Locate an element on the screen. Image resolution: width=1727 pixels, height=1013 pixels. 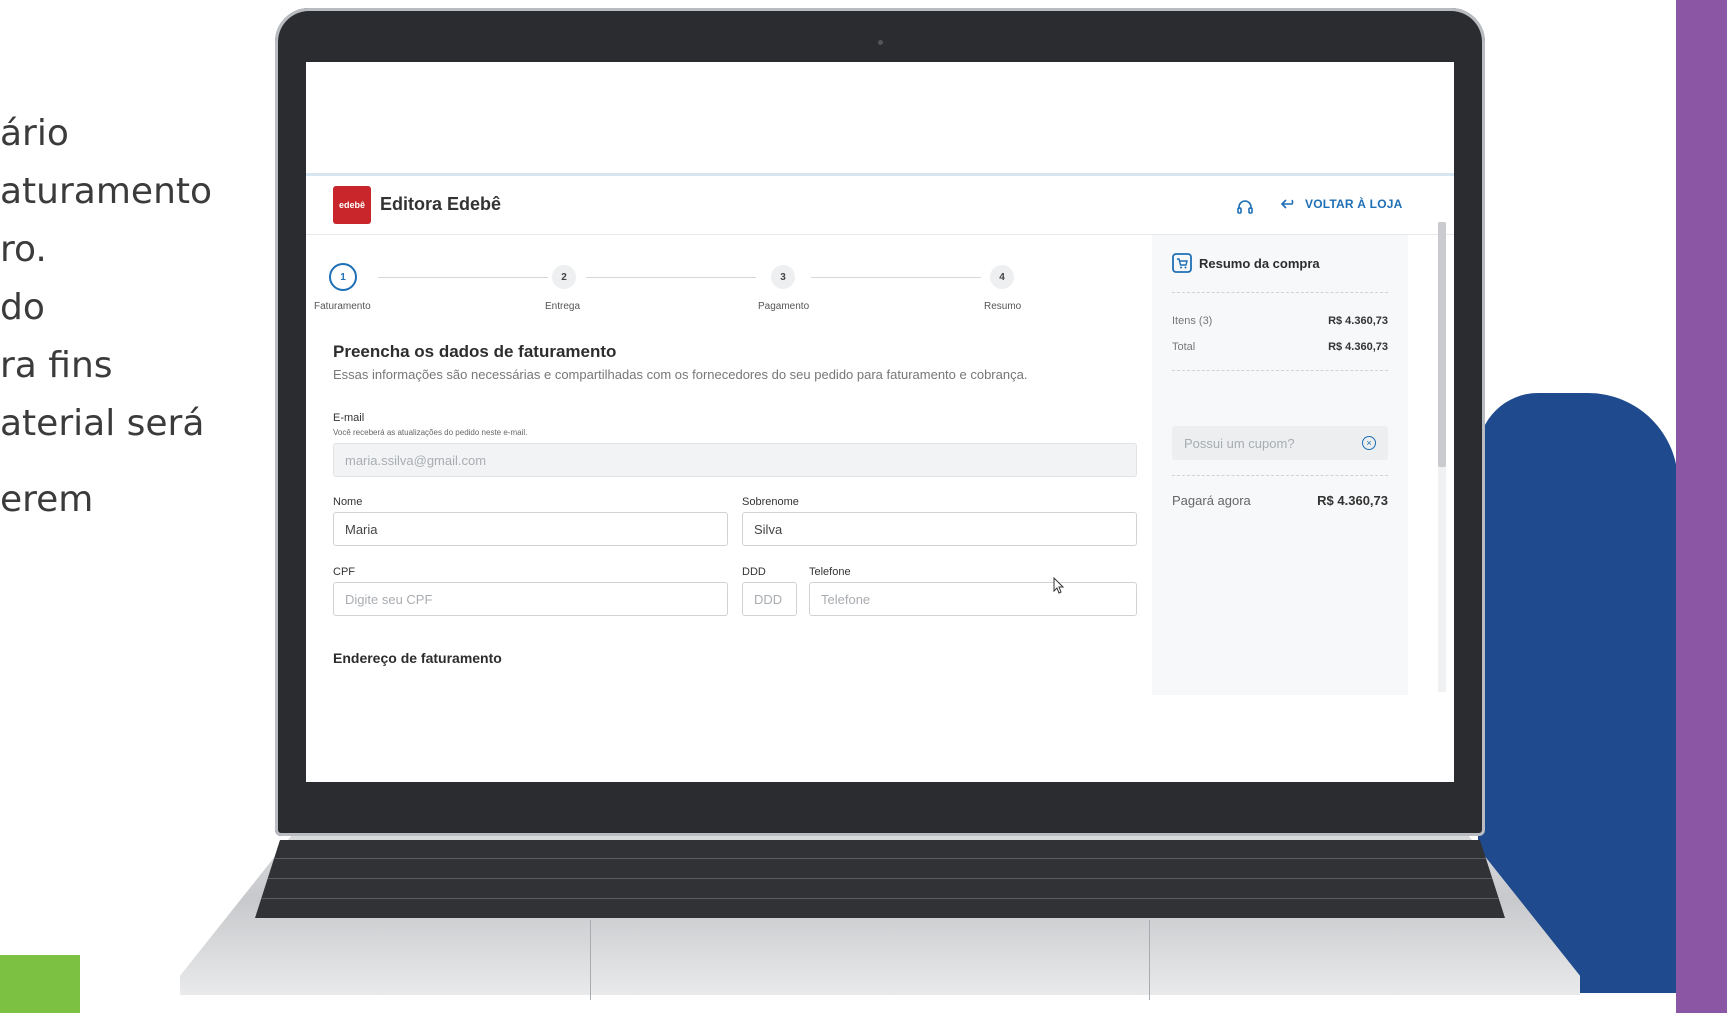
items-row: Itens (3) R$ 4.360,73 is located at coordinates (1280, 321).